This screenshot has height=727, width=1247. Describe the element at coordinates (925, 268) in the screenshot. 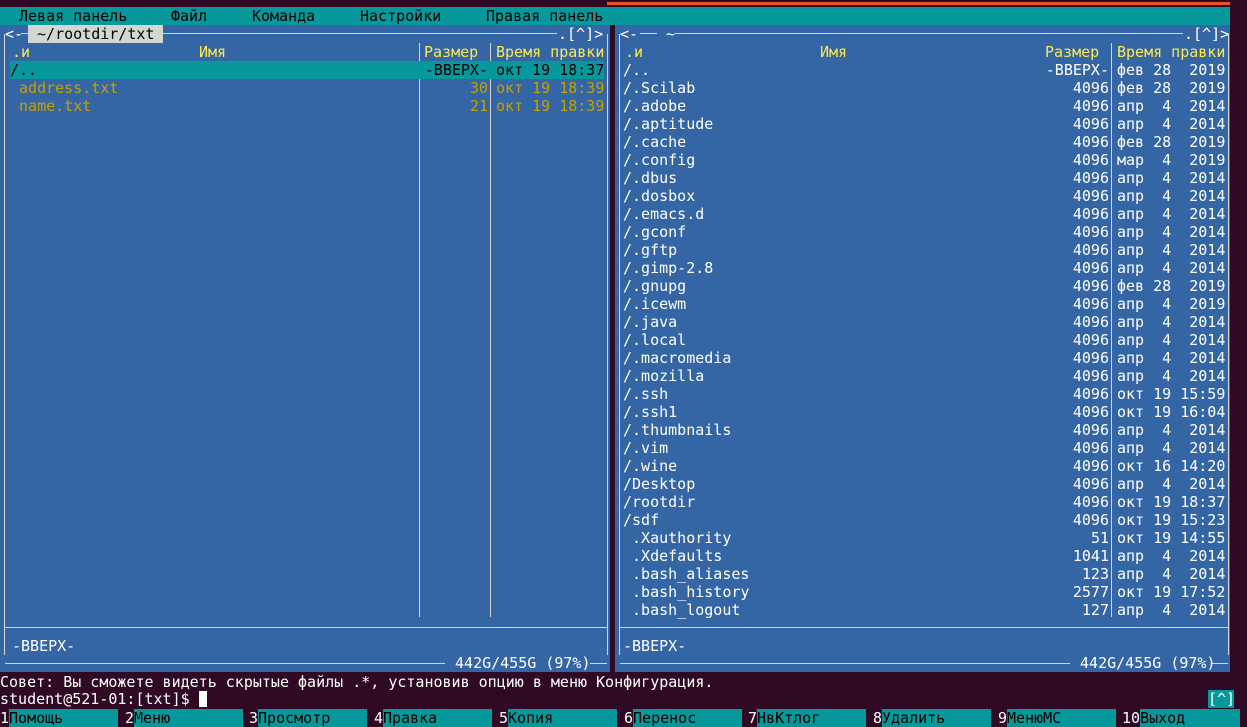

I see `table-row: /.gimp-2.8 4096 апр 4 2014` at that location.